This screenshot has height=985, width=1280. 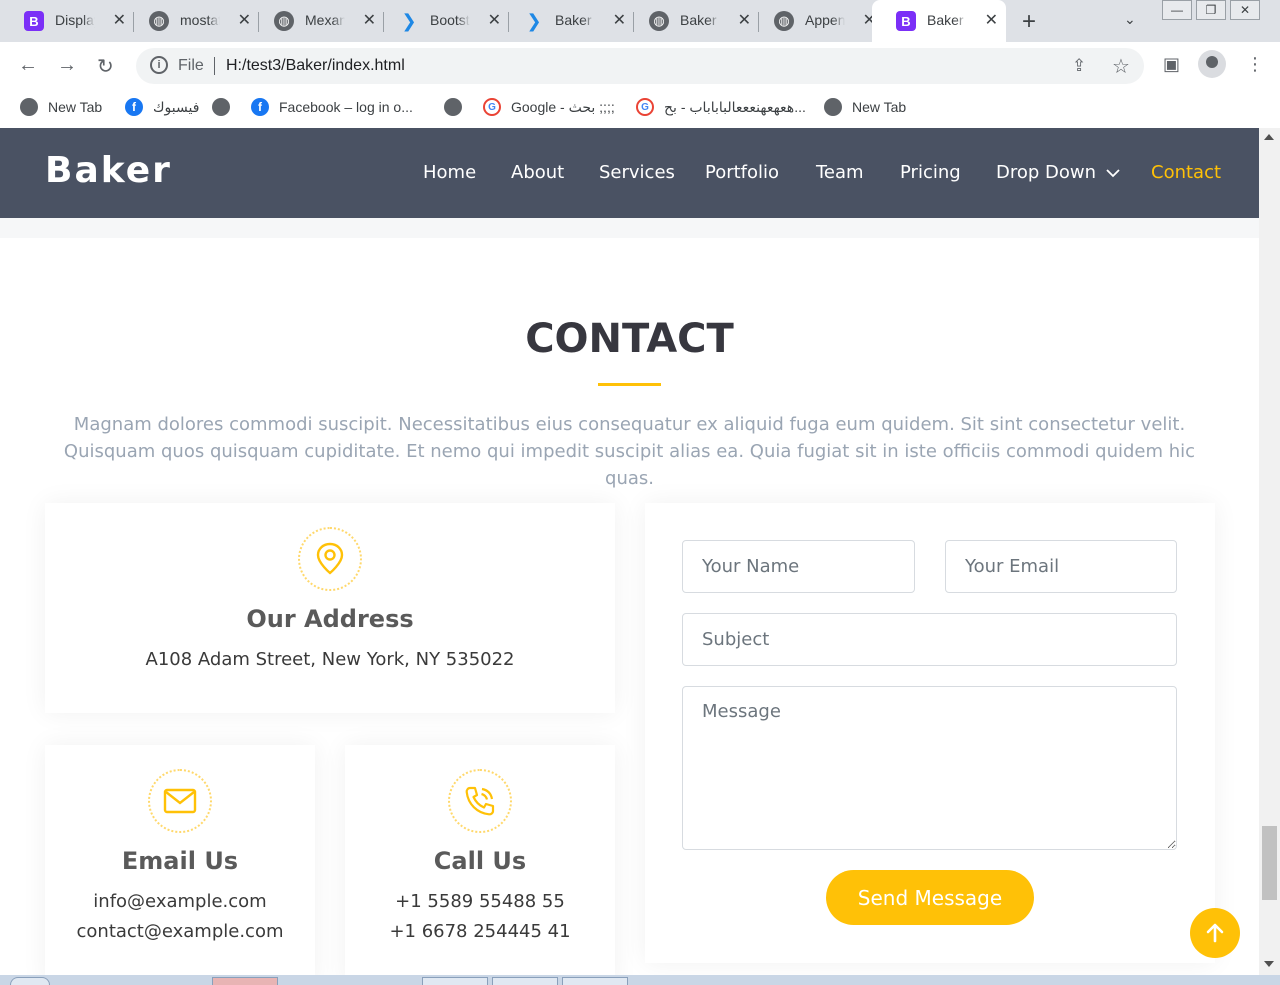 What do you see at coordinates (30, 981) in the screenshot?
I see `taskbar-start-button` at bounding box center [30, 981].